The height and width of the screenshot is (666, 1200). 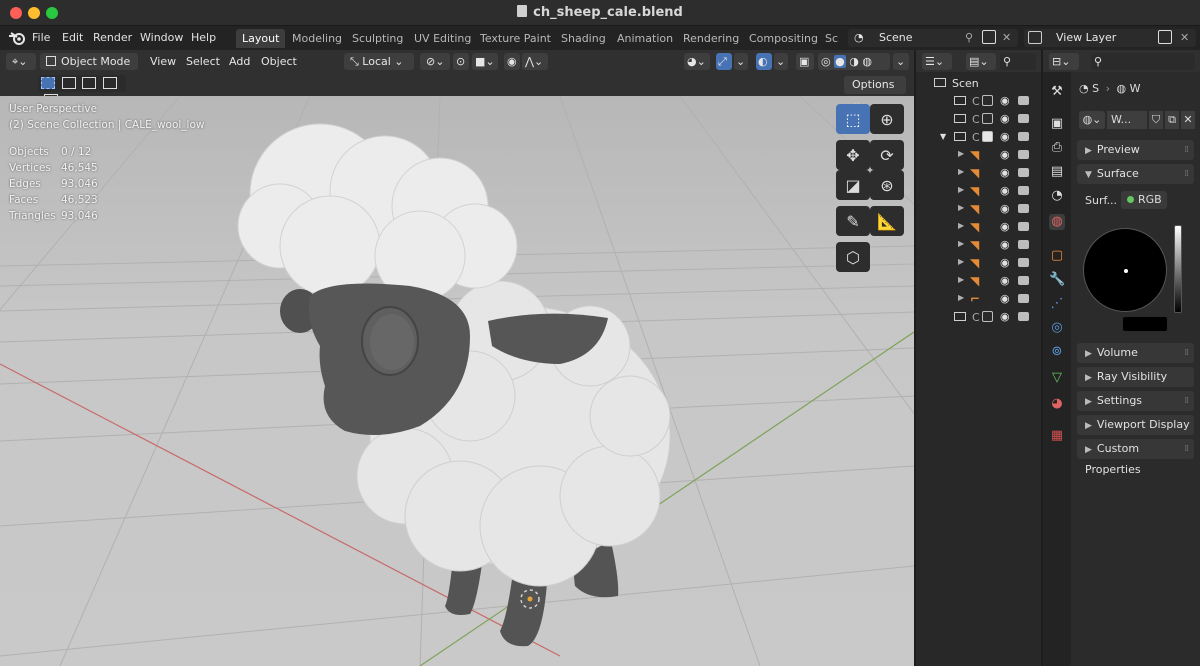 What do you see at coordinates (1057, 352) in the screenshot?
I see `constraints-tab-icon: ⊚` at bounding box center [1057, 352].